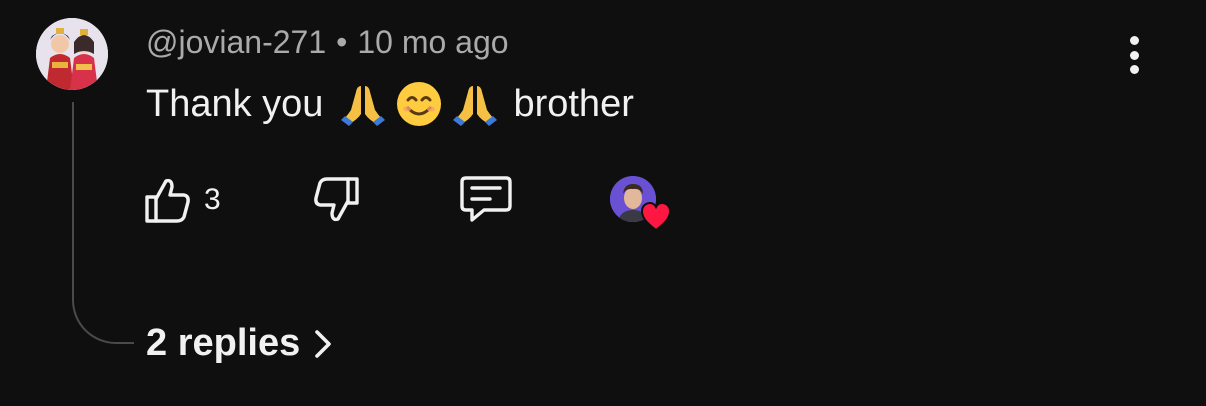 The height and width of the screenshot is (406, 1206). Describe the element at coordinates (390, 104) in the screenshot. I see `comment-text: Thank you brother` at that location.